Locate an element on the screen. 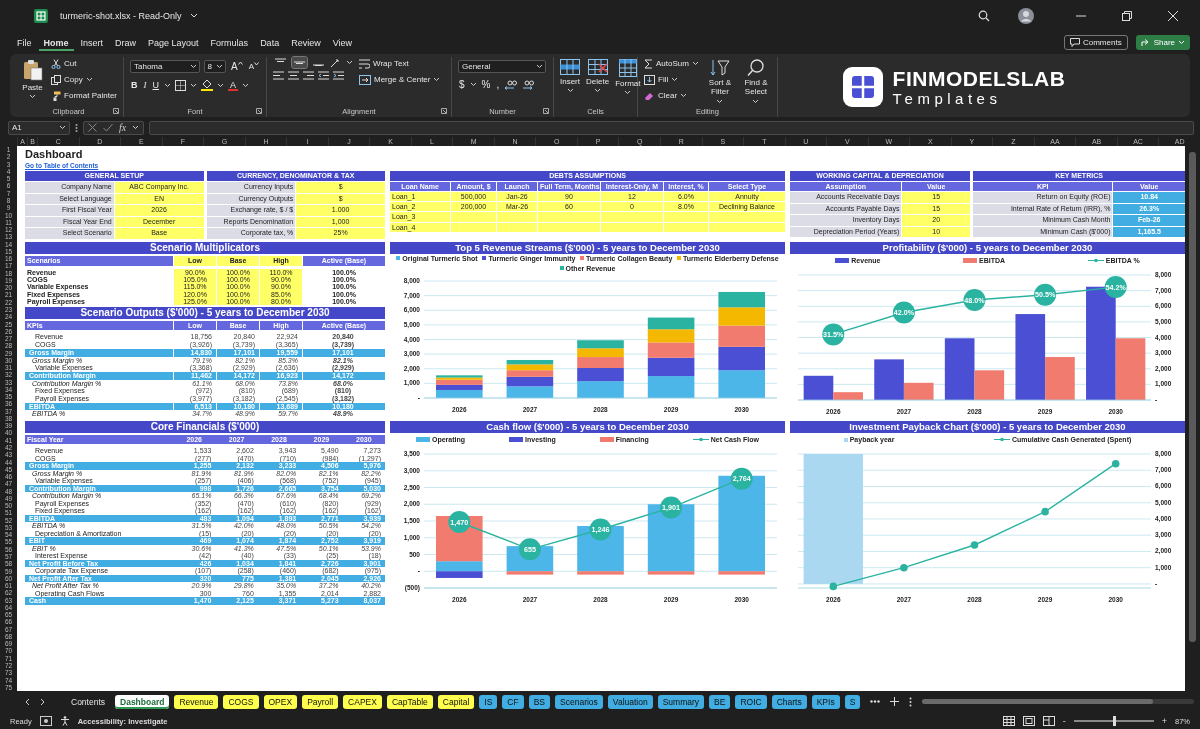  shrink-font-button: A is located at coordinates (253, 66).